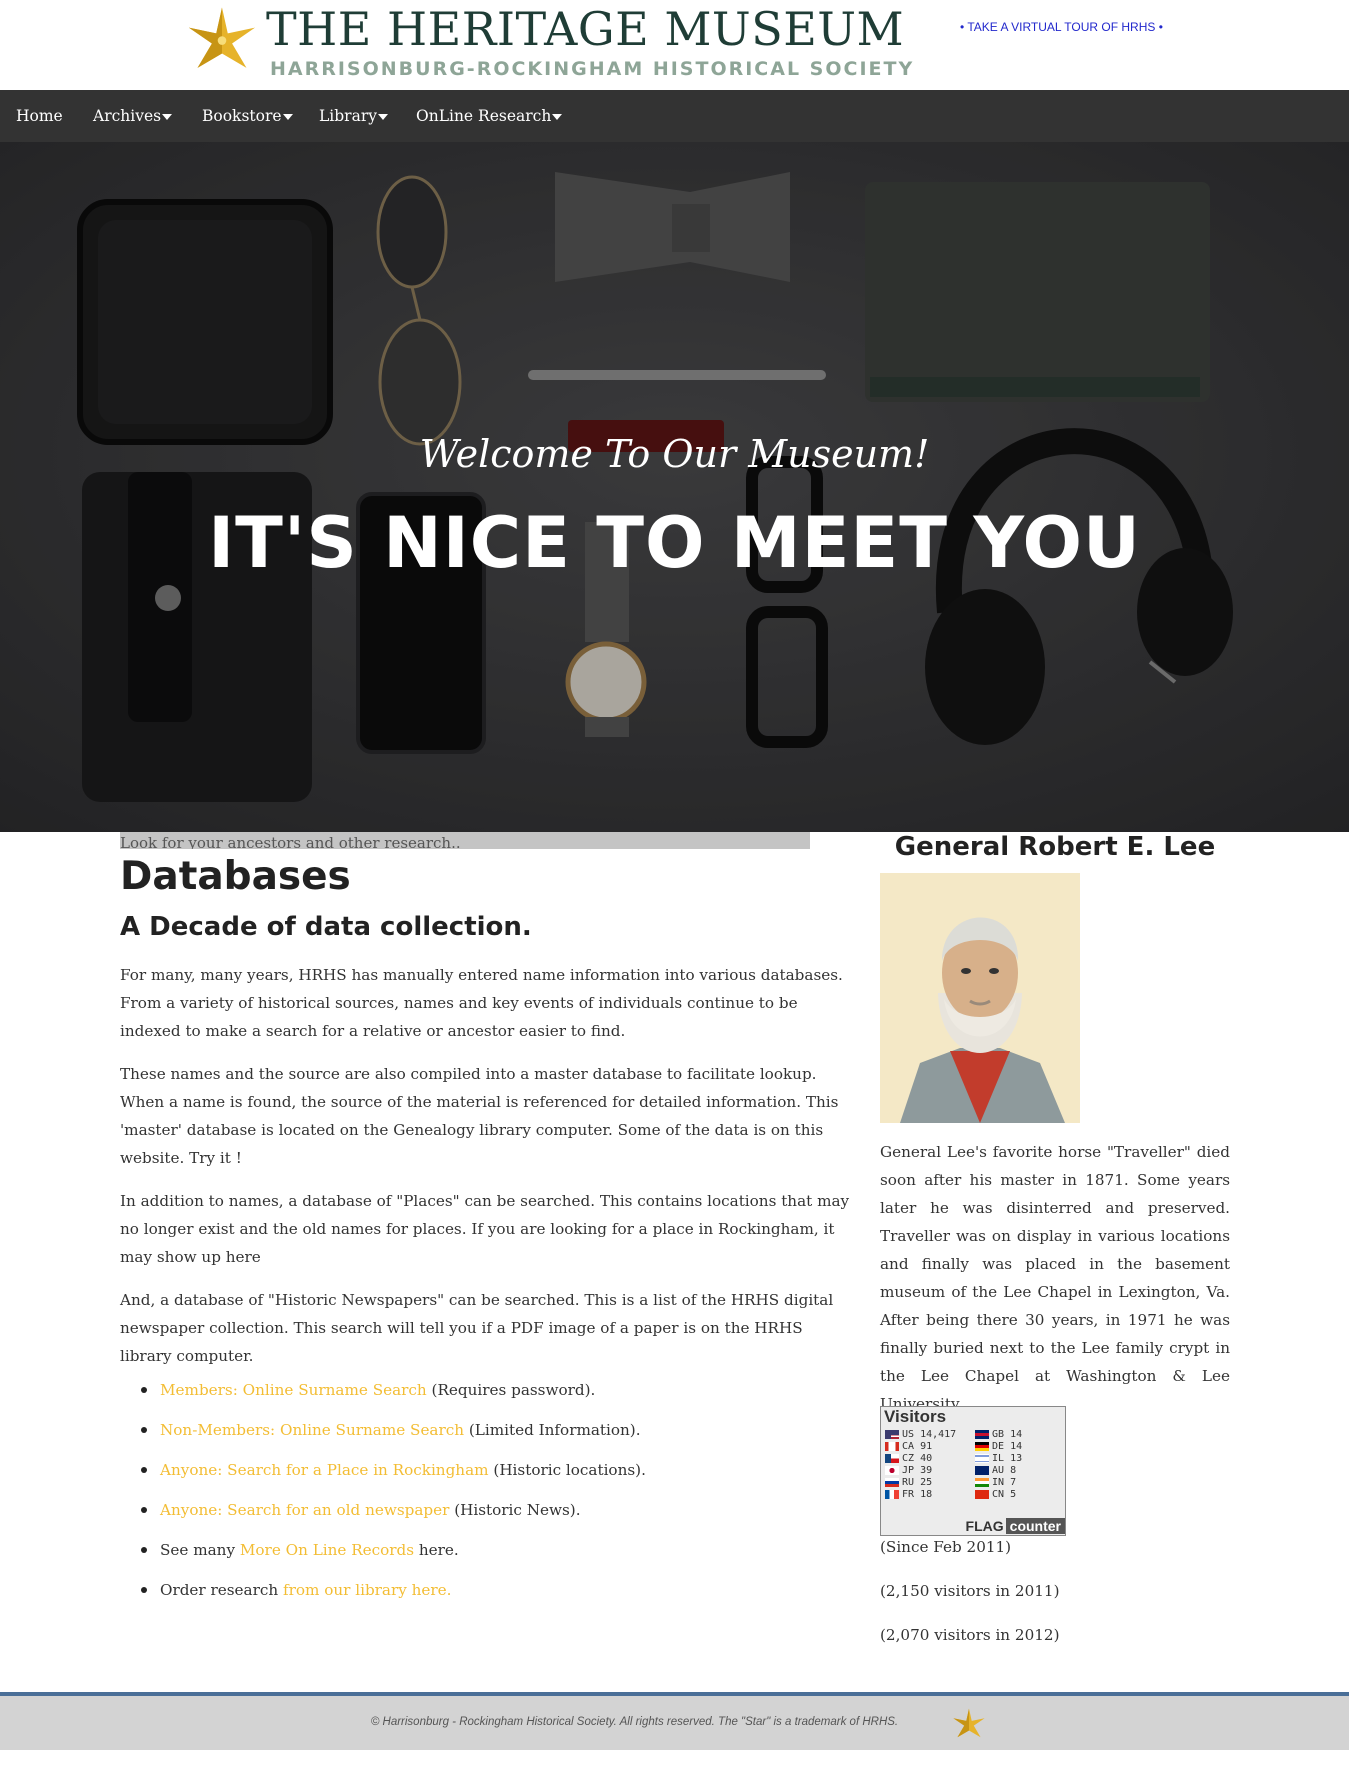 This screenshot has width=1349, height=1790. Describe the element at coordinates (982, 1458) in the screenshot. I see `il-flag-icon` at that location.